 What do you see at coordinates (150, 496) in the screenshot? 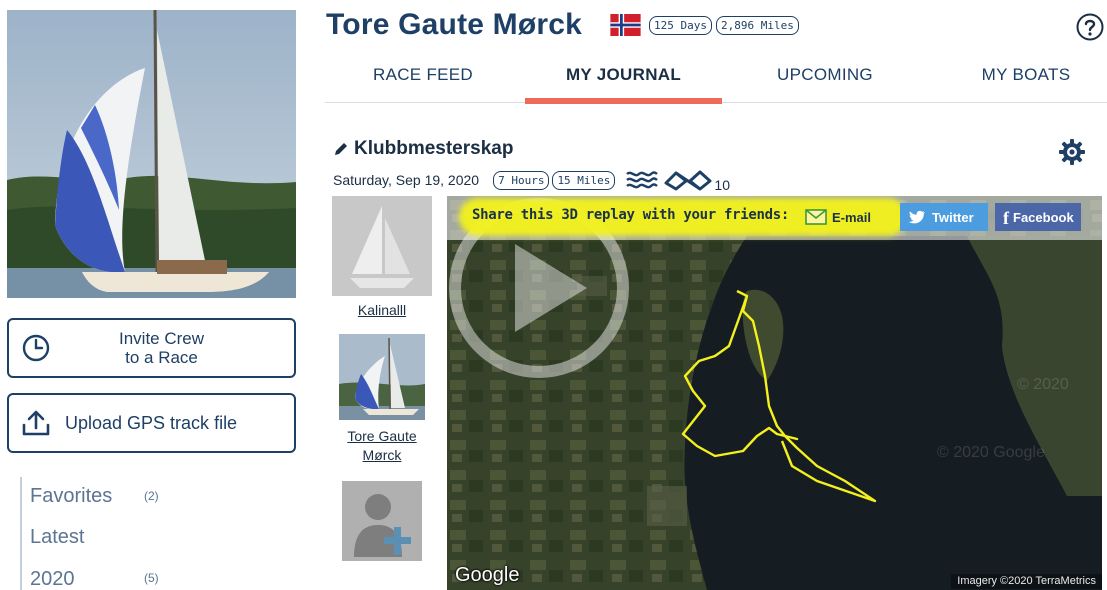
I see `filter-favorites: Favorites (2)` at bounding box center [150, 496].